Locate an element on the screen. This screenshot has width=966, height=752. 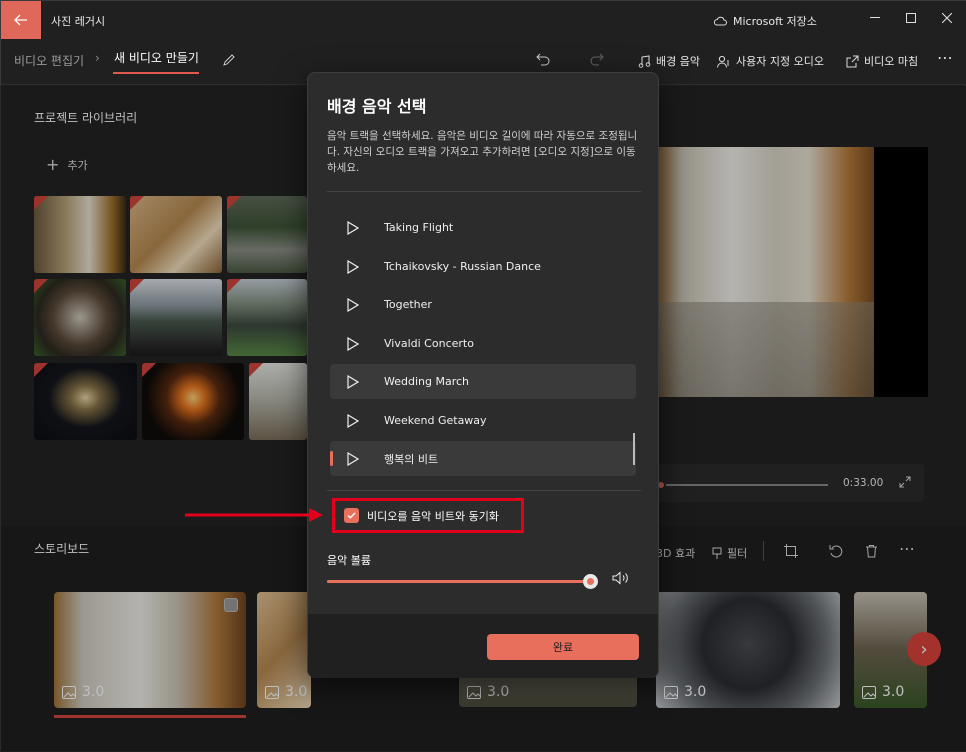
checkmark-icon is located at coordinates (351, 515).